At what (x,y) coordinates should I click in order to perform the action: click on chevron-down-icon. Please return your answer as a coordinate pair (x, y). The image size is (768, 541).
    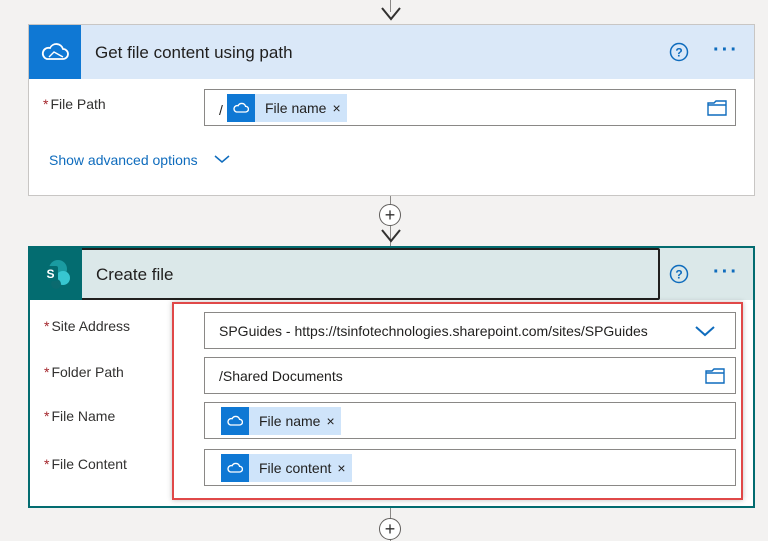
    Looking at the image, I should click on (222, 159).